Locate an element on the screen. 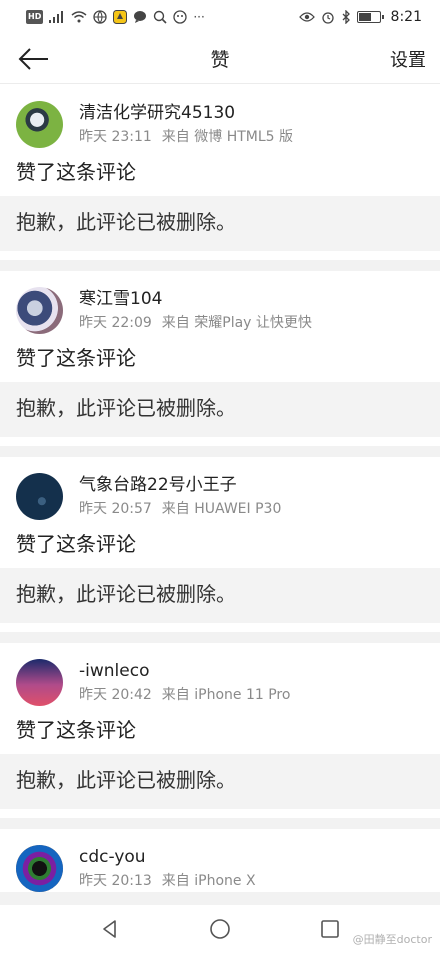 The height and width of the screenshot is (953, 440). page-title: 赞 is located at coordinates (220, 60).